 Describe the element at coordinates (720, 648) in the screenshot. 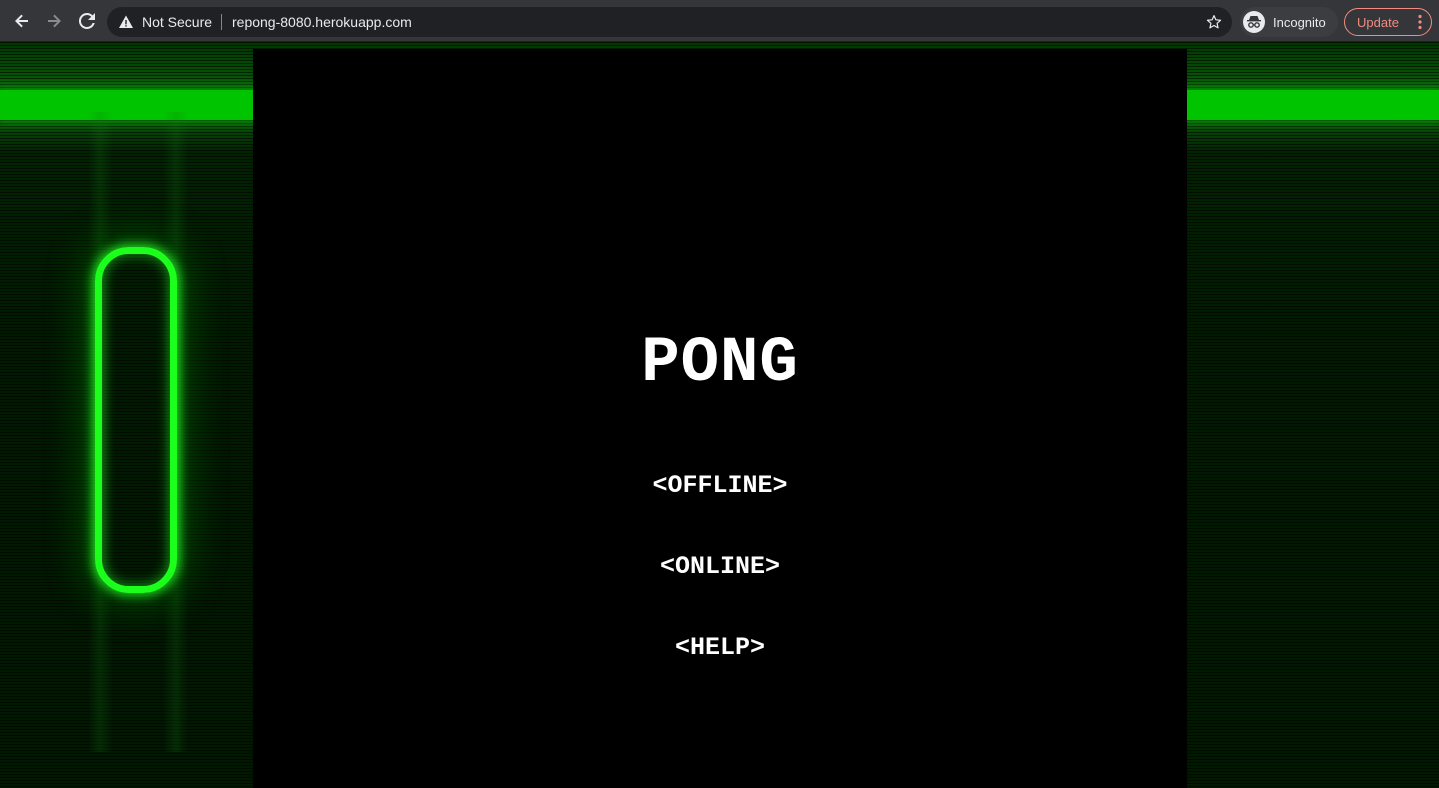

I see `menu-help: <HELP>` at that location.